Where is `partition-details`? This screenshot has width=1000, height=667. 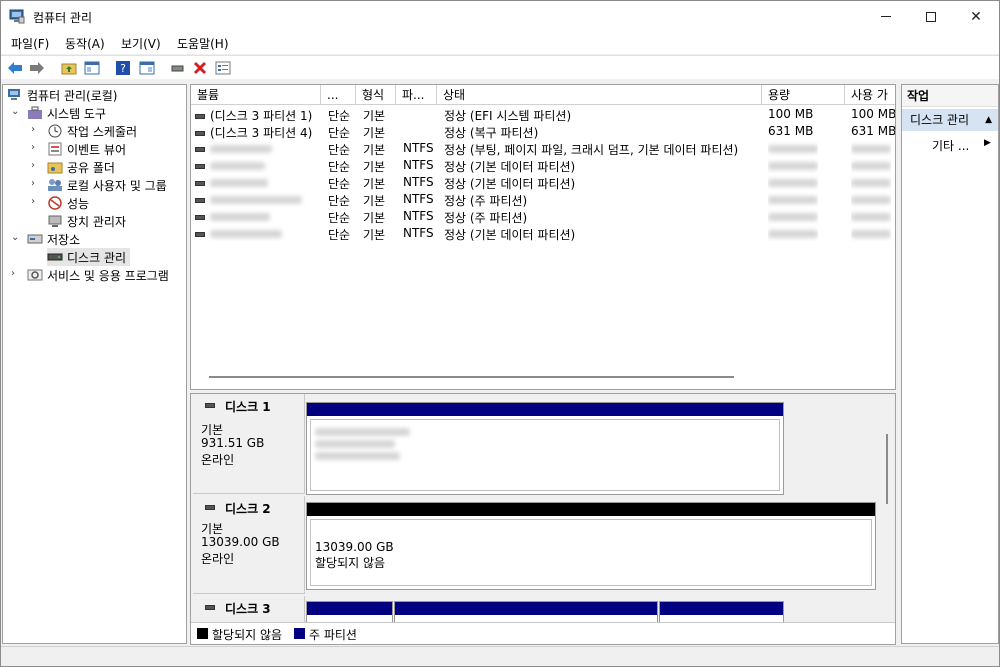
partition-details is located at coordinates (545, 455).